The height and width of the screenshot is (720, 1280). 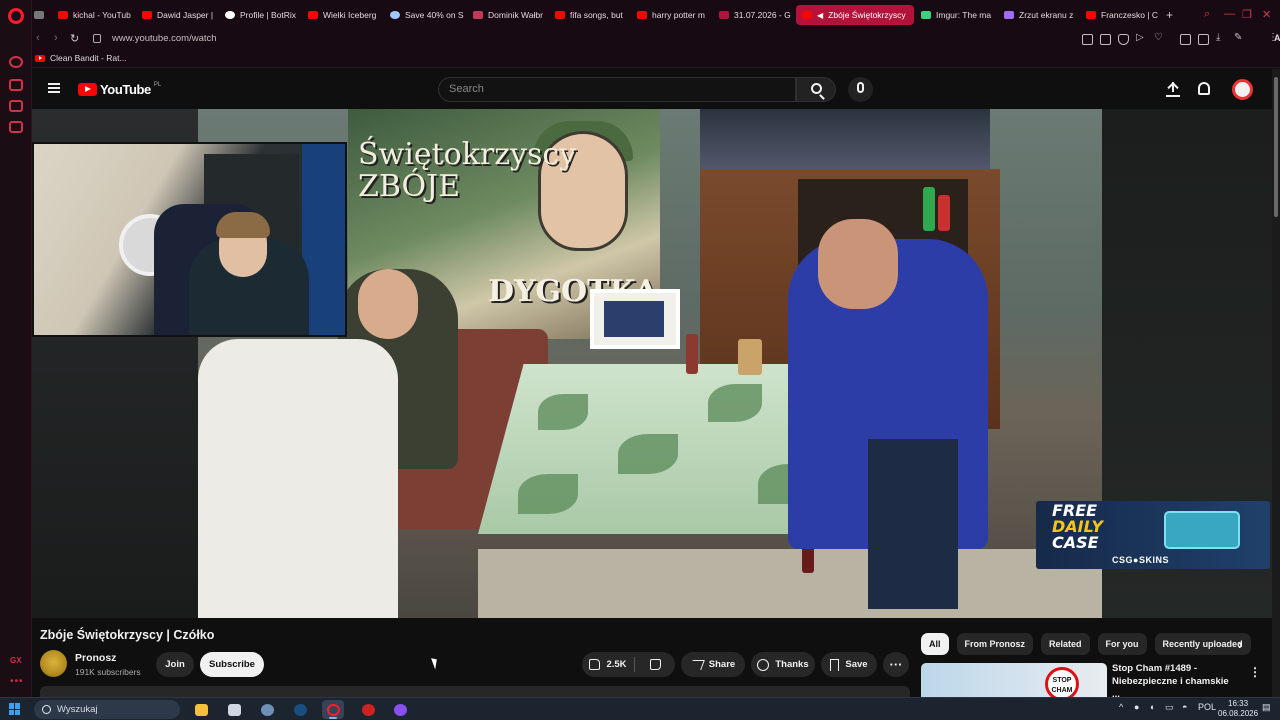 What do you see at coordinates (263, 15) in the screenshot?
I see `browser-tab: Profile | BotRix` at bounding box center [263, 15].